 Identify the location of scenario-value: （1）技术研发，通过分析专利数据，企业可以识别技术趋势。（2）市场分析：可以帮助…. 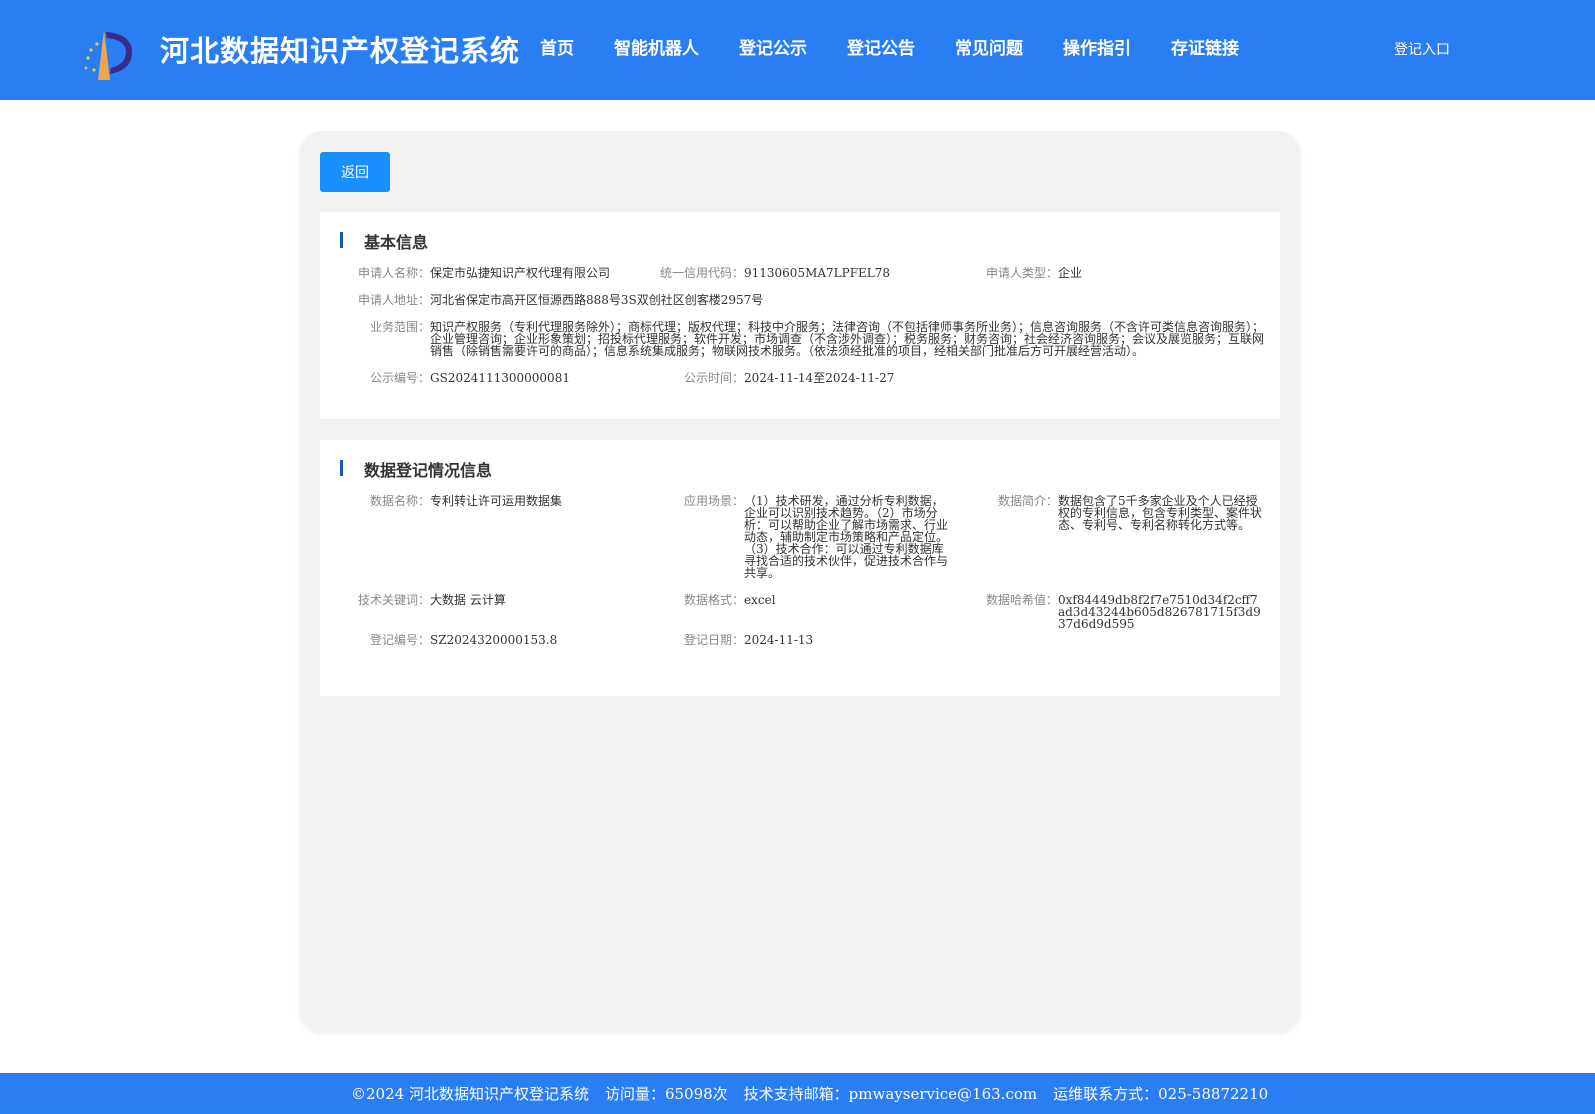
(846, 537).